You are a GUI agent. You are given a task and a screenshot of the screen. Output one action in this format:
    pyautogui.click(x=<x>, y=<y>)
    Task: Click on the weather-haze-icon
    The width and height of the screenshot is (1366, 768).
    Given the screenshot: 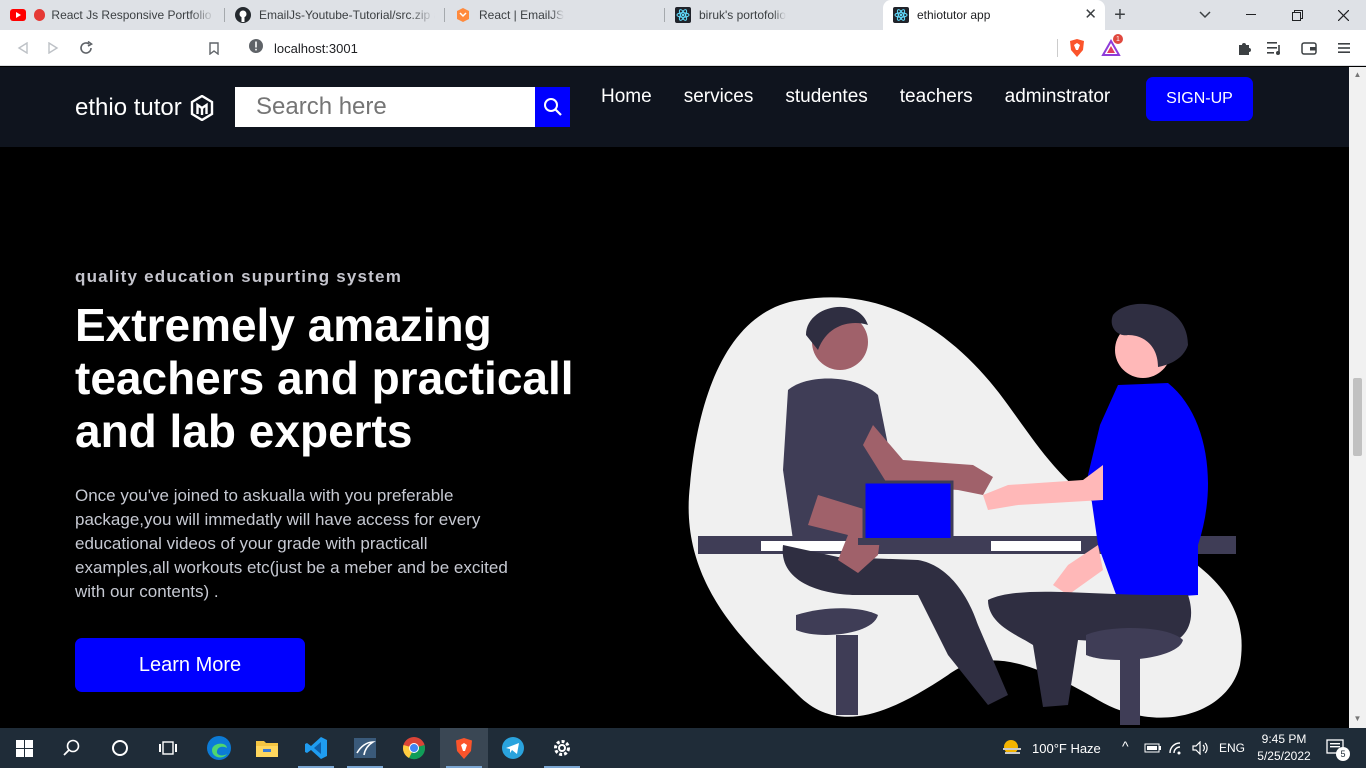 What is the action you would take?
    pyautogui.click(x=1012, y=748)
    